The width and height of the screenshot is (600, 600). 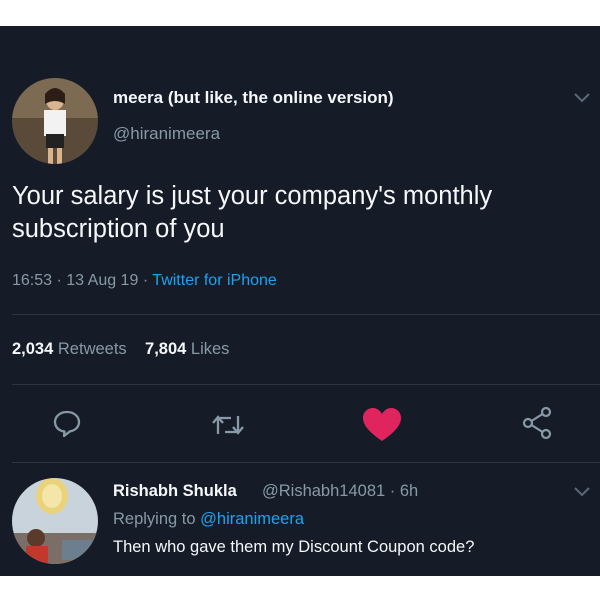 I want to click on reply-icon, so click(x=67, y=423).